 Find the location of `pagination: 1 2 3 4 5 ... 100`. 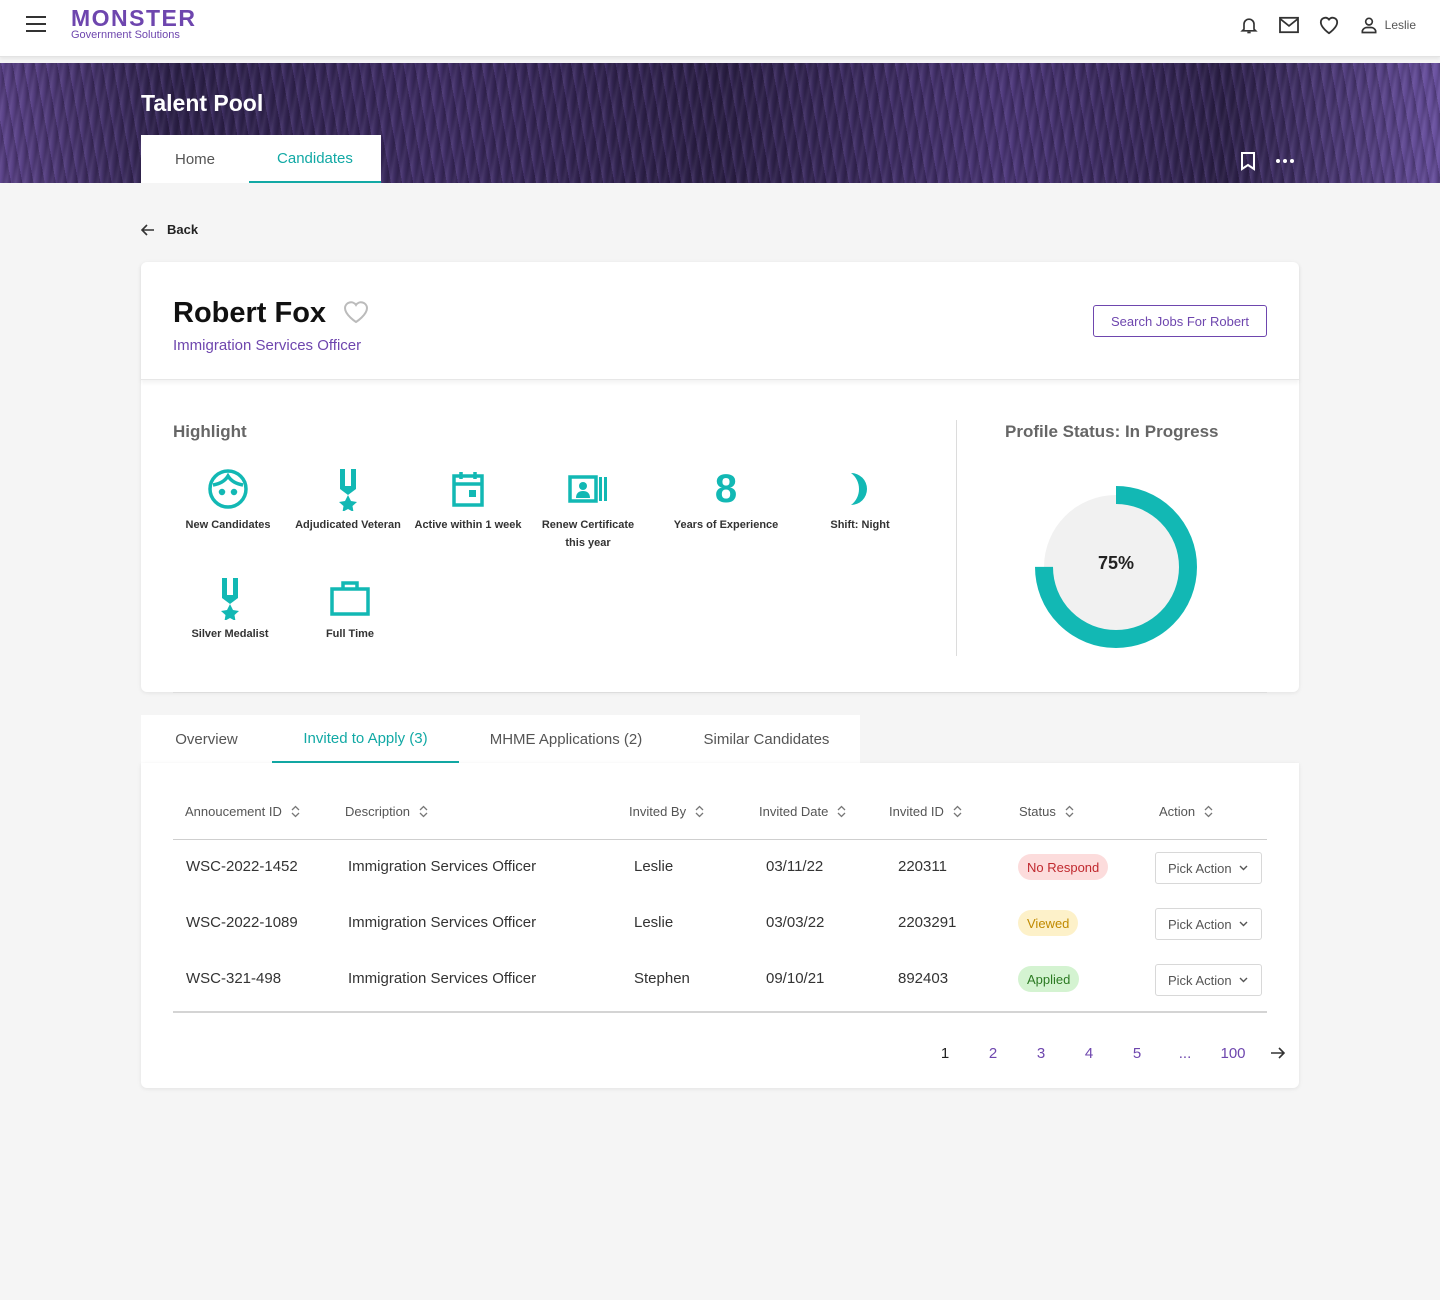

pagination: 1 2 3 4 5 ... 100 is located at coordinates (1109, 1053).